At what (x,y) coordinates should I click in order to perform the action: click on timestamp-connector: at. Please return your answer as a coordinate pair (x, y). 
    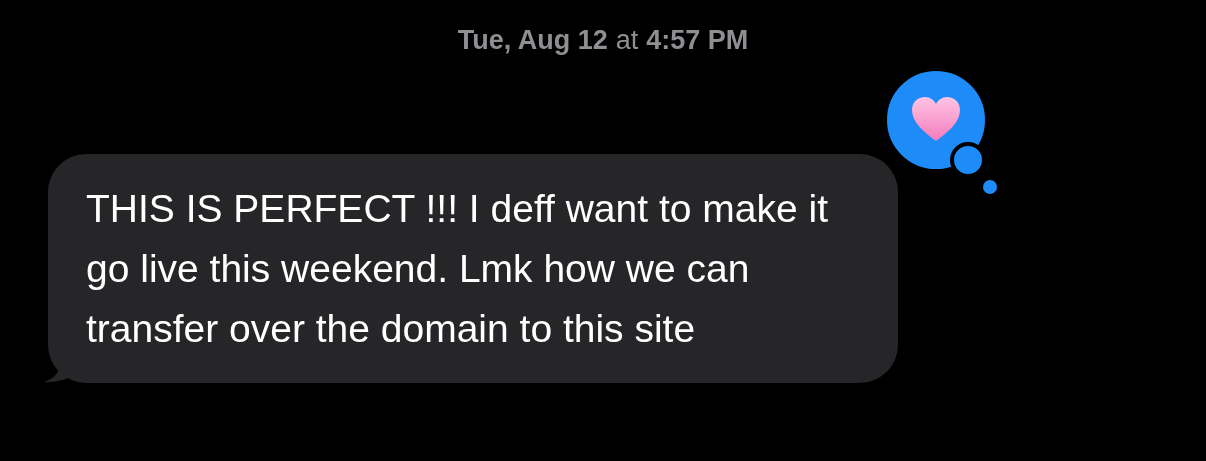
    Looking at the image, I should click on (627, 40).